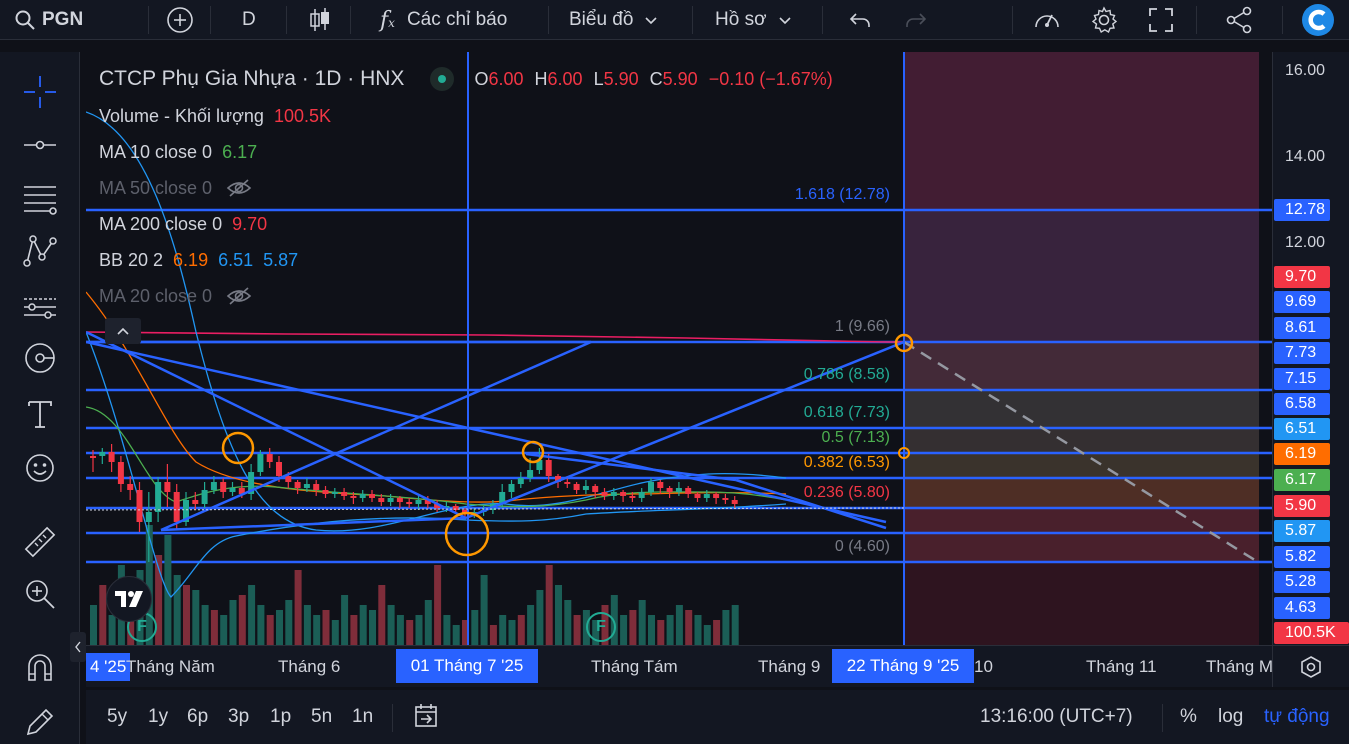  I want to click on indicator-name: MA 20 close 0, so click(156, 295).